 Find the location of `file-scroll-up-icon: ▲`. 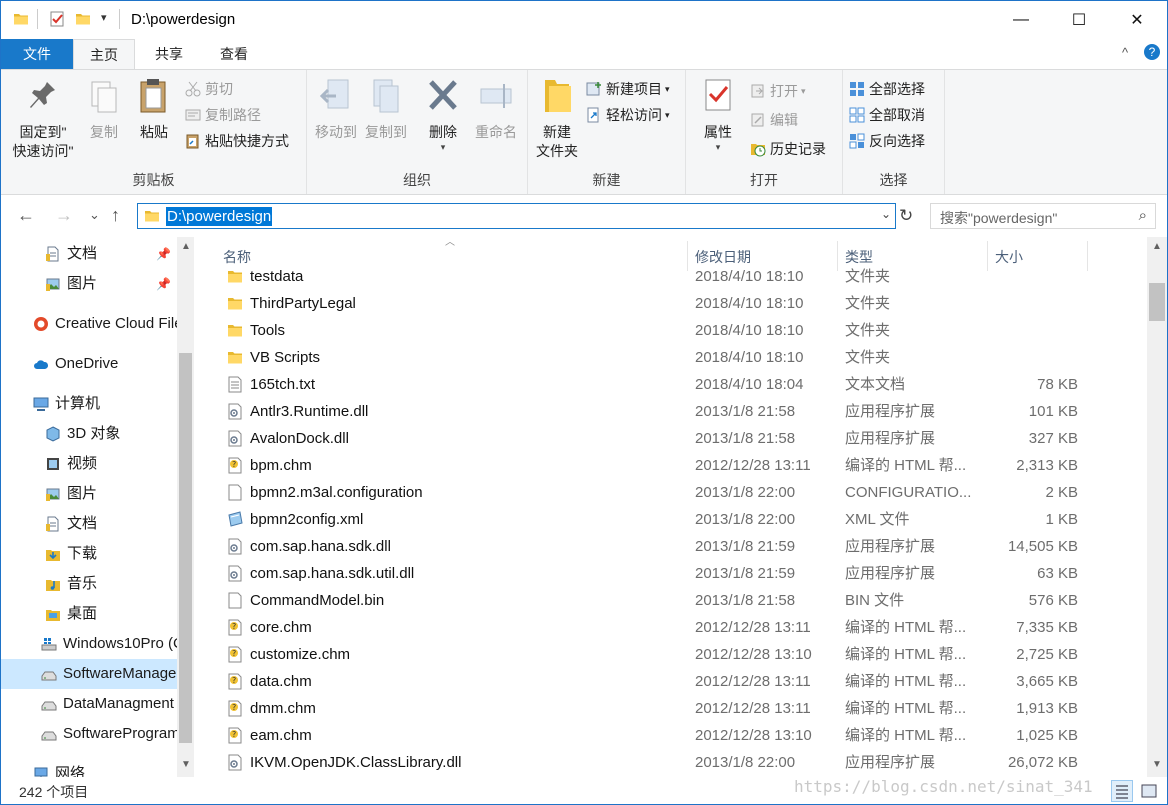

file-scroll-up-icon: ▲ is located at coordinates (1157, 246).